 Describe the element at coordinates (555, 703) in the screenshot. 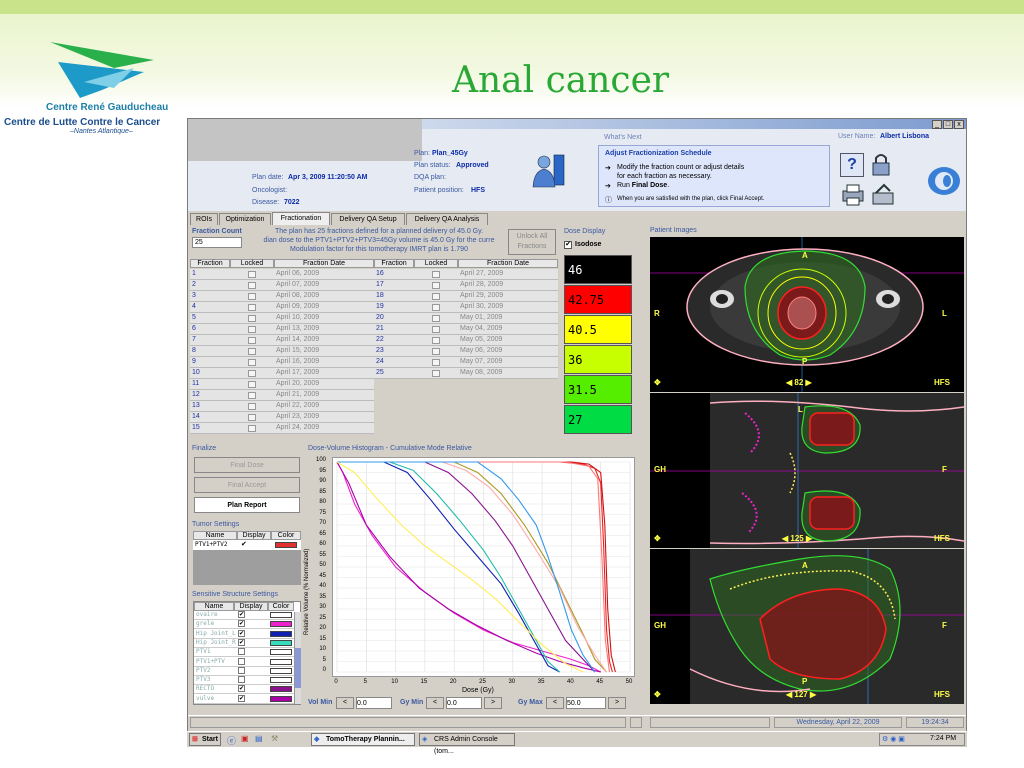

I see `gy-max-prev-button: <` at that location.